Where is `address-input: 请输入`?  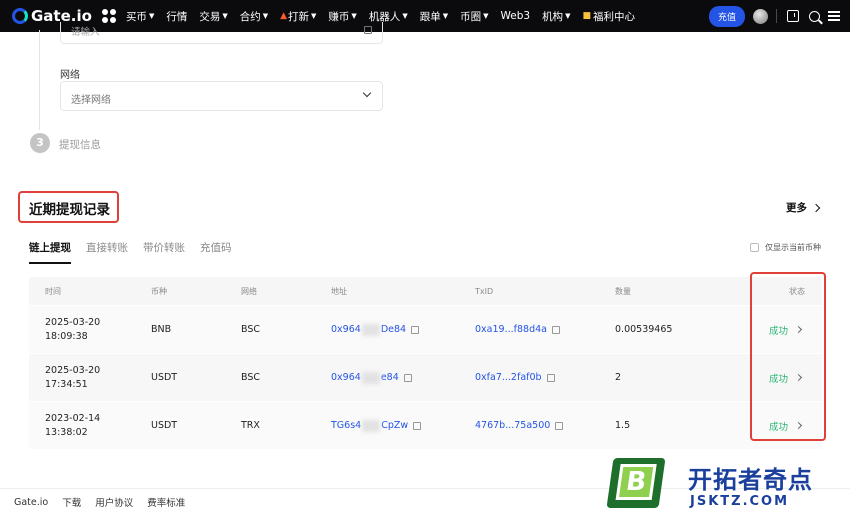 address-input: 请输入 is located at coordinates (221, 33).